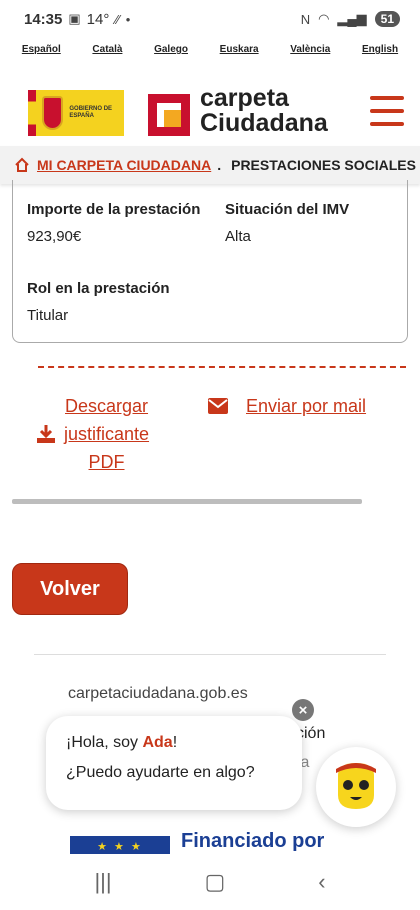 The image size is (420, 910). I want to click on brand-name: carpeta Ciudadana, so click(264, 111).